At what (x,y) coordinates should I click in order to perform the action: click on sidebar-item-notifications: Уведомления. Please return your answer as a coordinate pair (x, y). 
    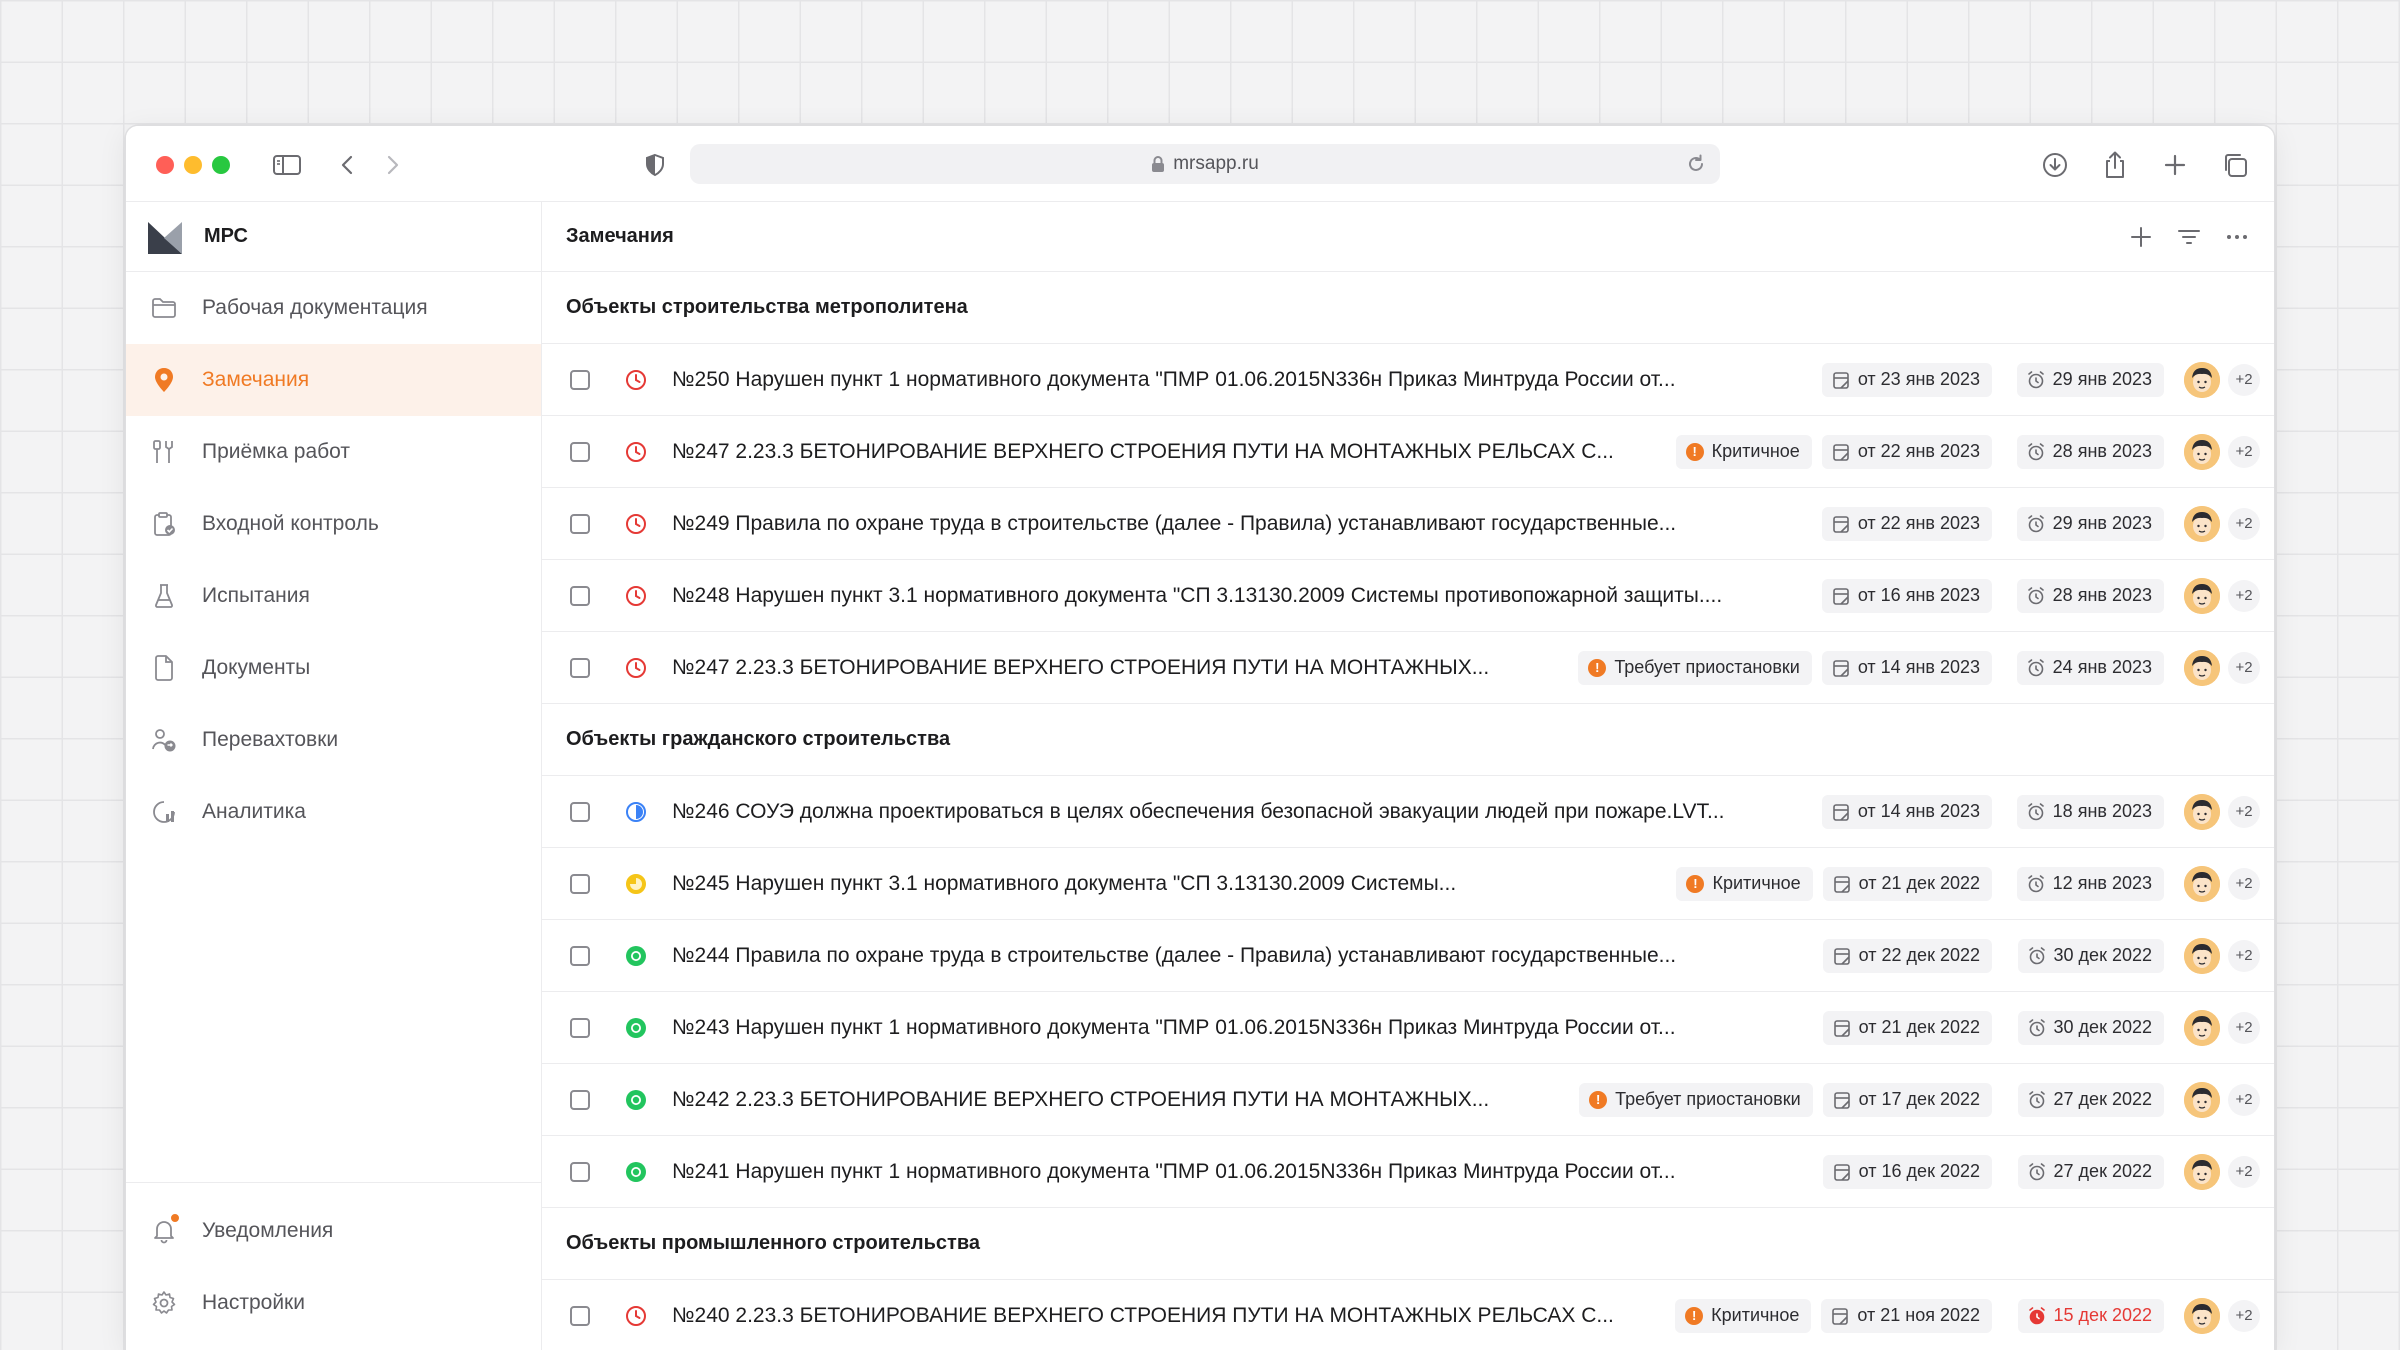
    Looking at the image, I should click on (333, 1231).